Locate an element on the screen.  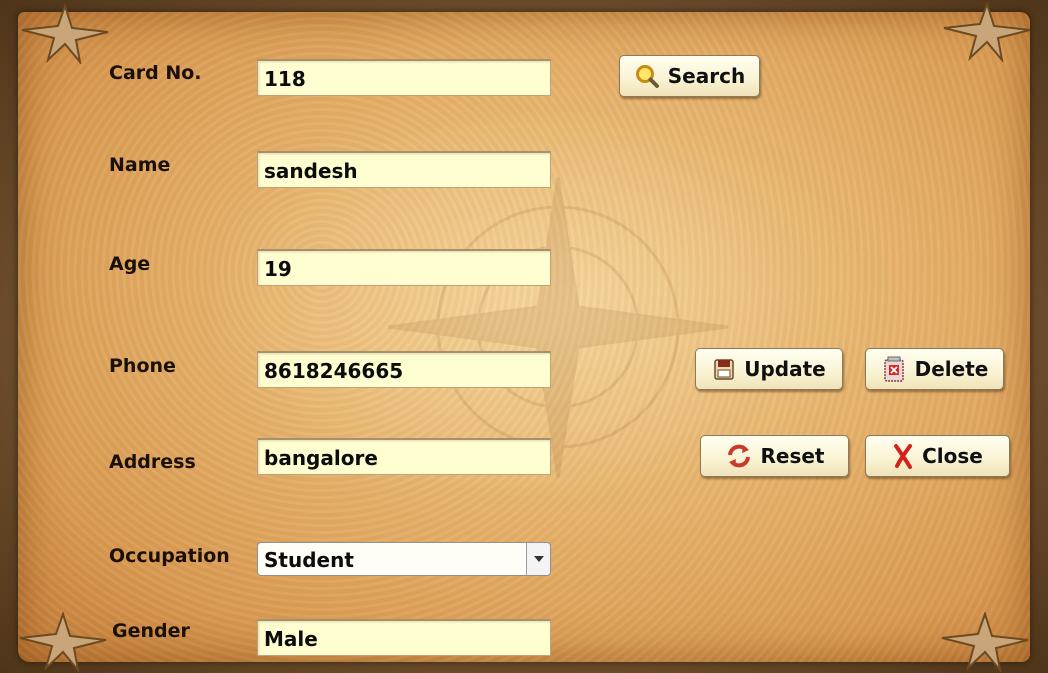
close-button: Close is located at coordinates (937, 456).